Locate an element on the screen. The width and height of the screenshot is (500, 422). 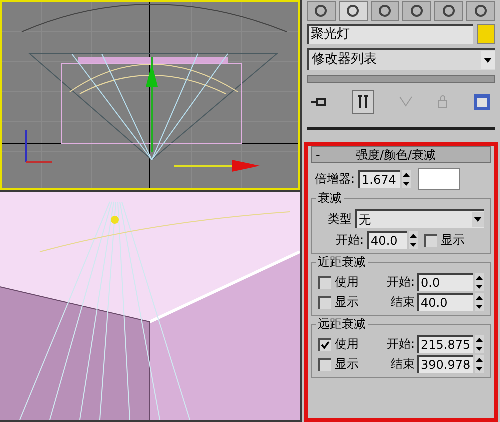
collapse-sign: - is located at coordinates (319, 155).